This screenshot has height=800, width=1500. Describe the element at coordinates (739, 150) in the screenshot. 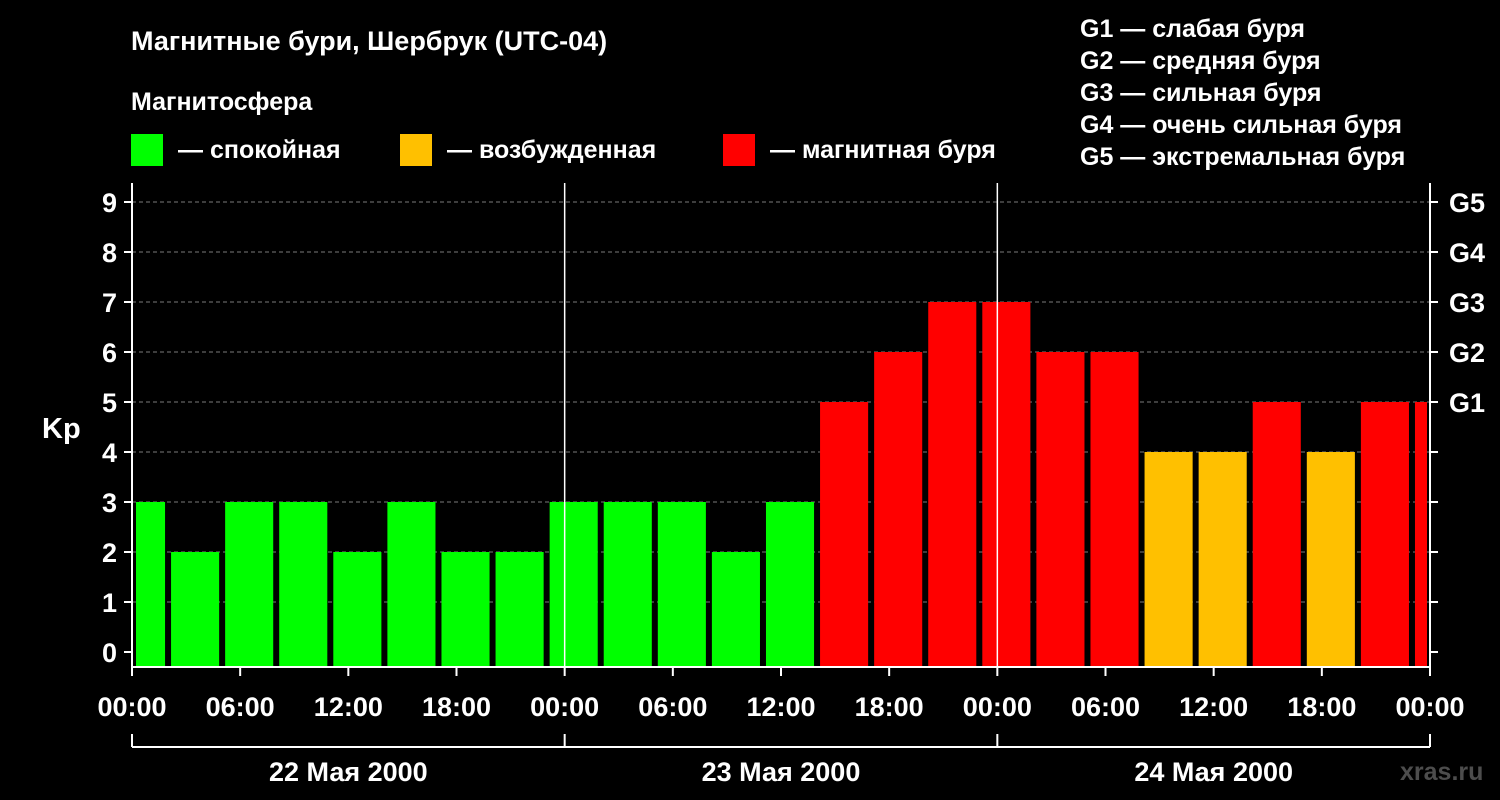

I see `legend-swatch-storm` at that location.